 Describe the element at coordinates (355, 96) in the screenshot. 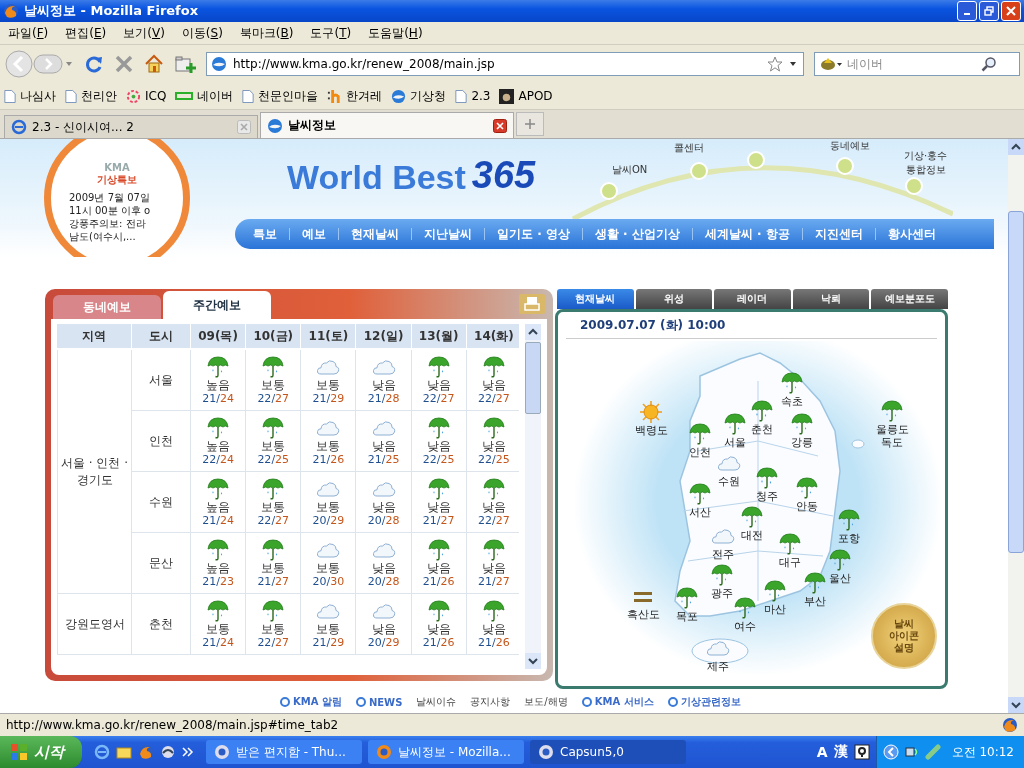

I see `bookmark-item: 한겨레` at that location.